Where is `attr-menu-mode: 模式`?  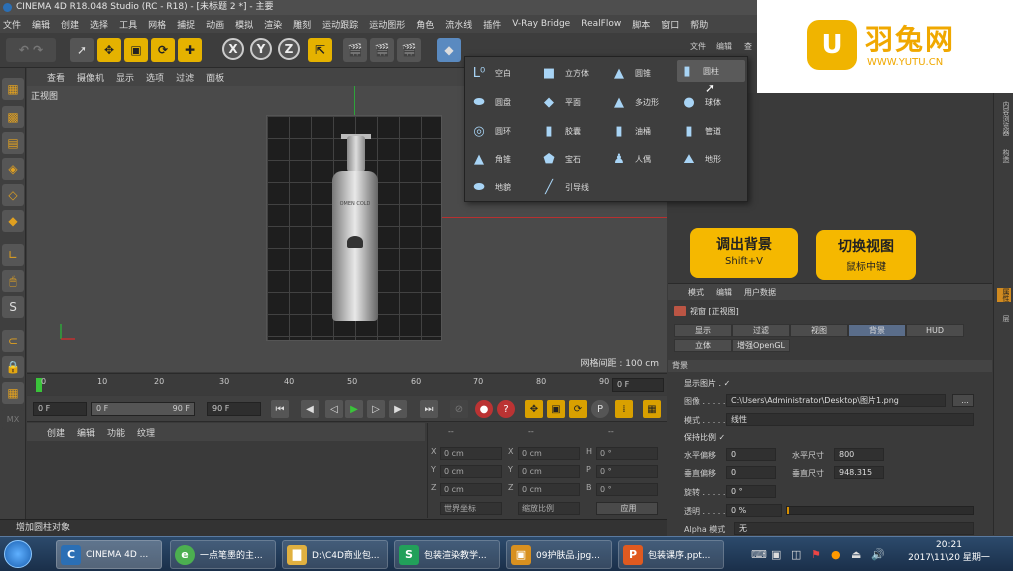 attr-menu-mode: 模式 is located at coordinates (696, 292).